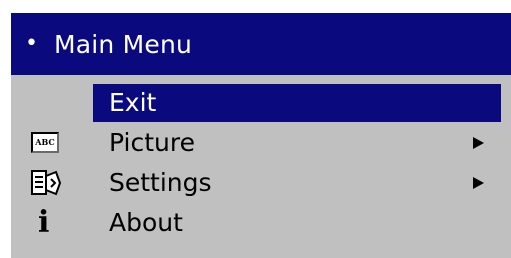 This screenshot has height=258, width=511. I want to click on menu-title: Main Menu, so click(123, 44).